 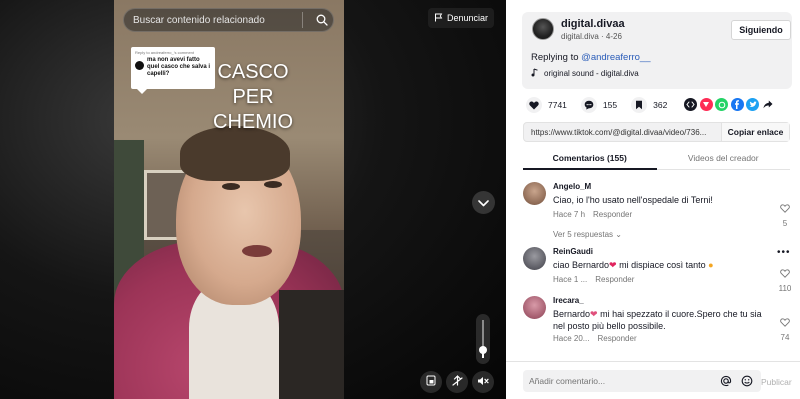 I want to click on comment-username: Angelo_M, so click(x=572, y=186).